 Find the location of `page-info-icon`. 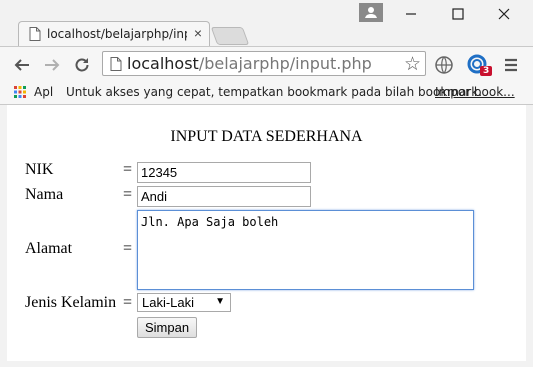

page-info-icon is located at coordinates (116, 64).